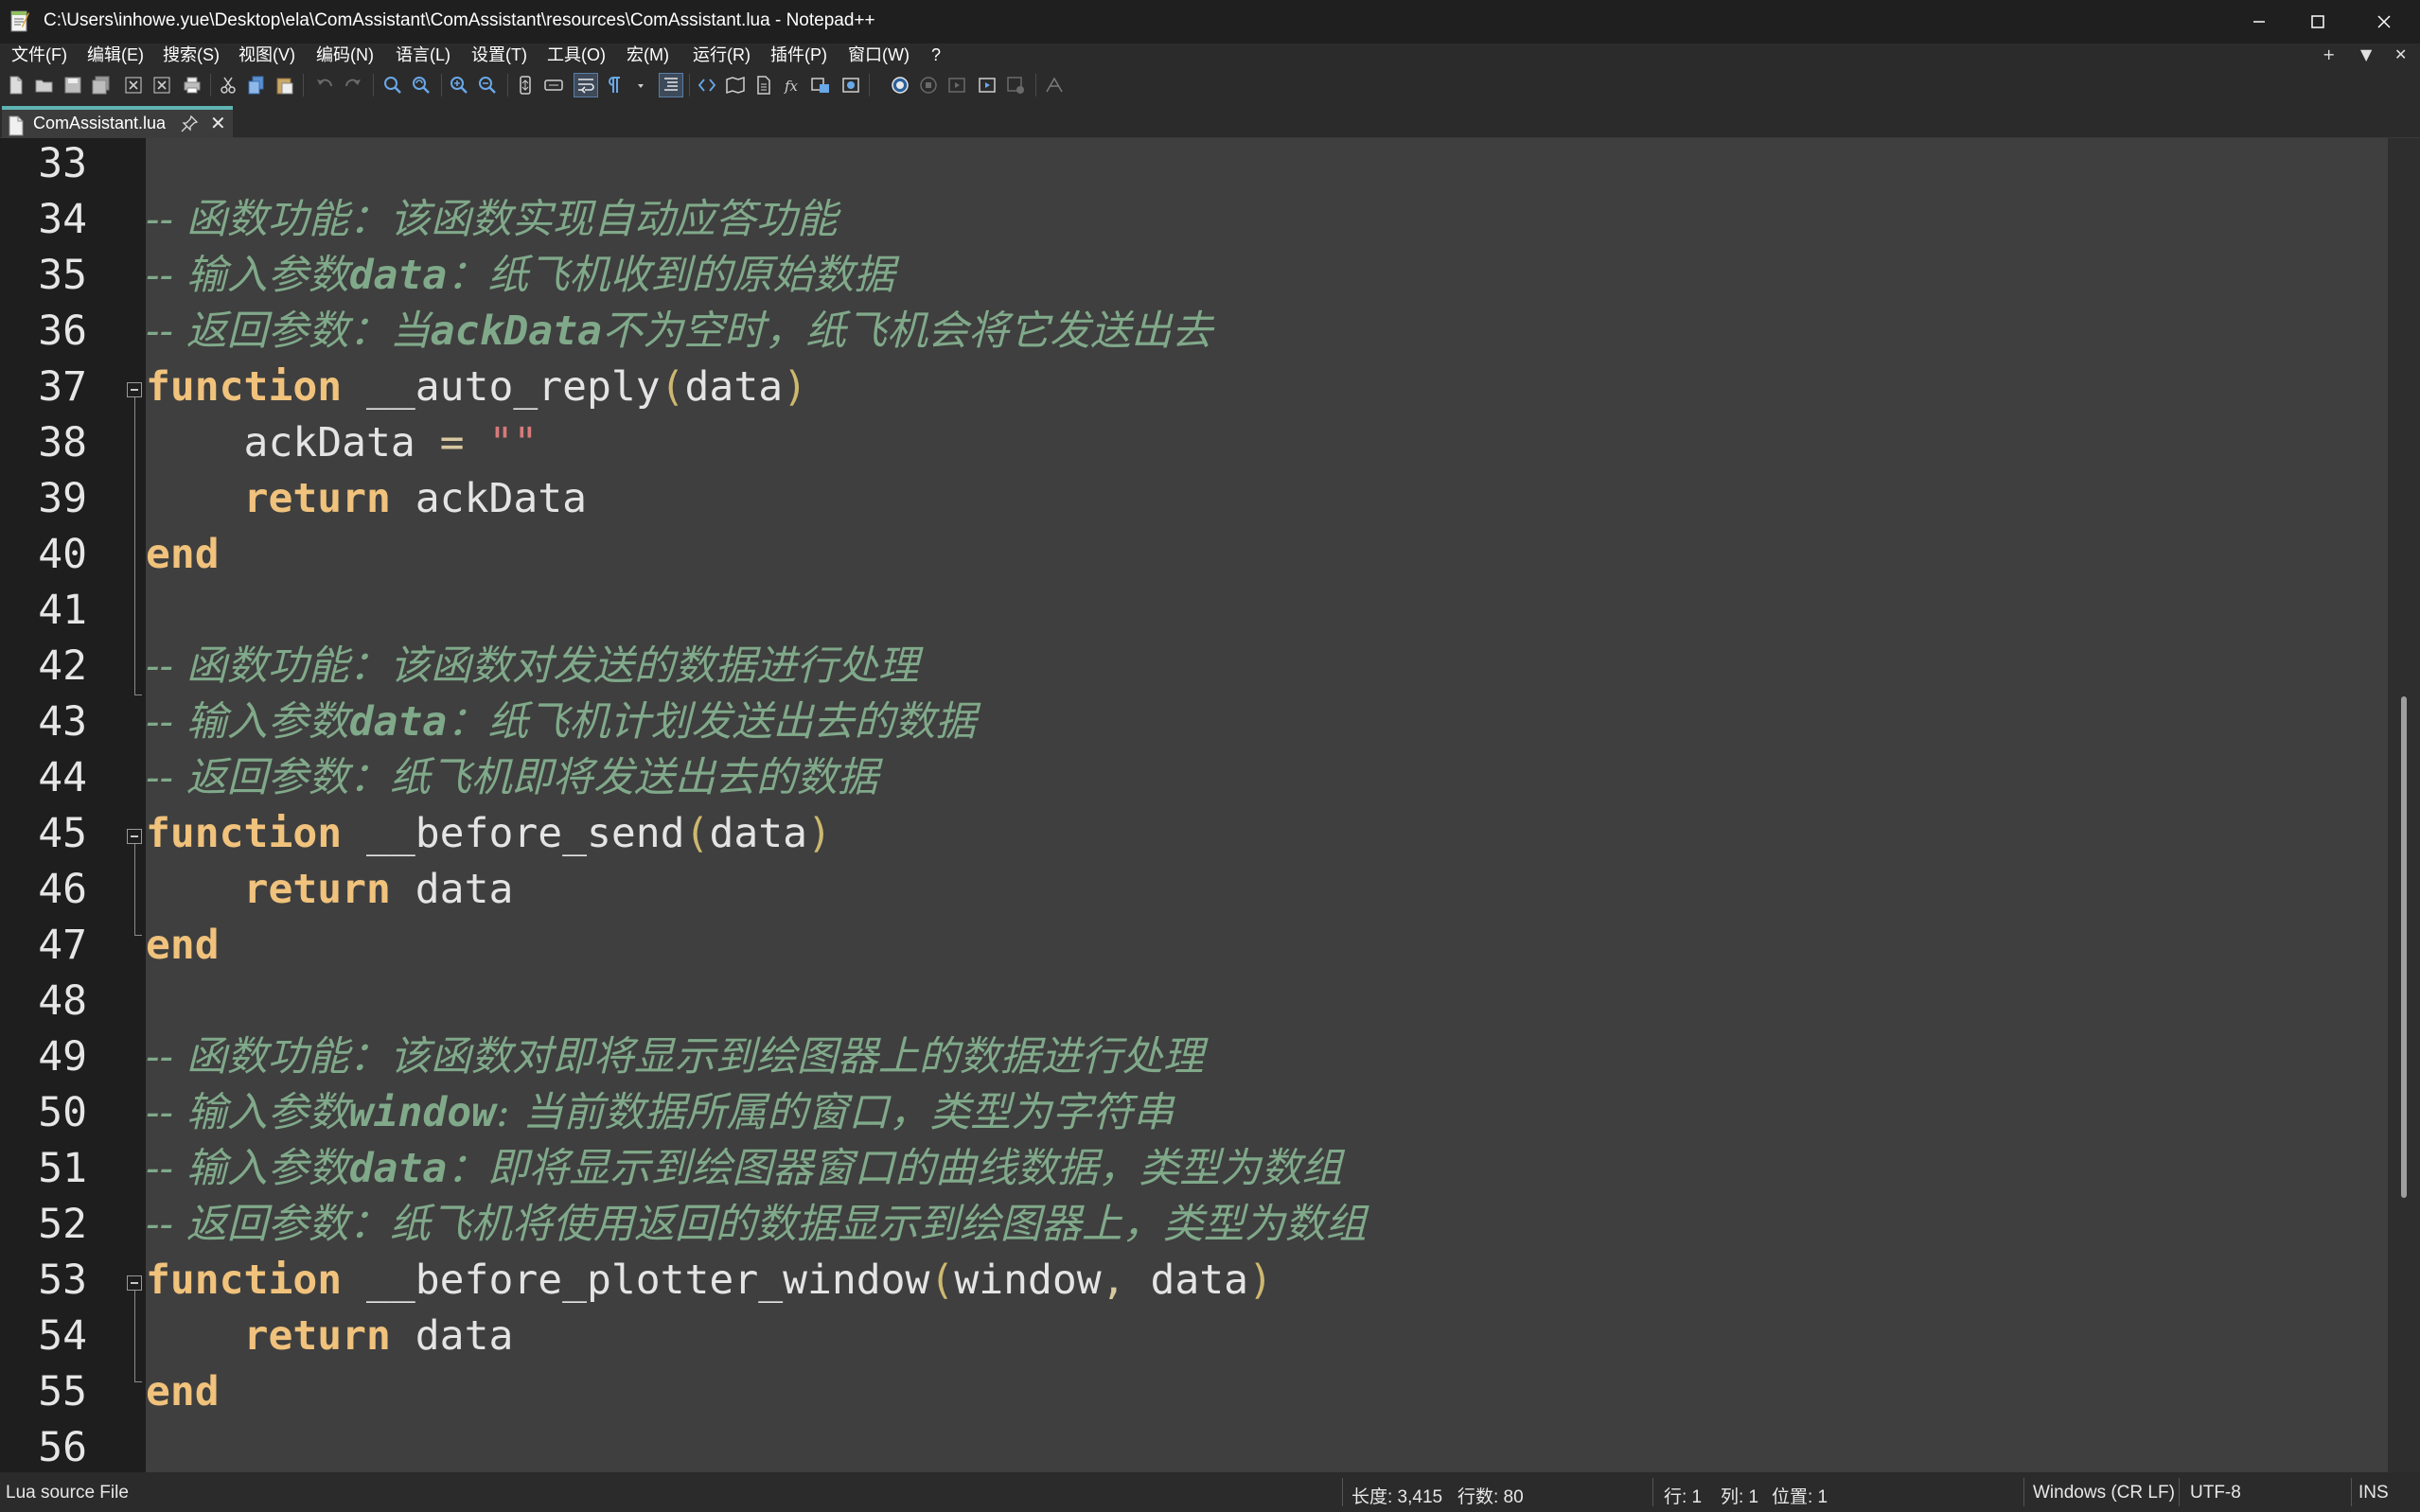 This screenshot has height=1512, width=2420. Describe the element at coordinates (345, 54) in the screenshot. I see `menu-encoding: 编码(N)` at that location.